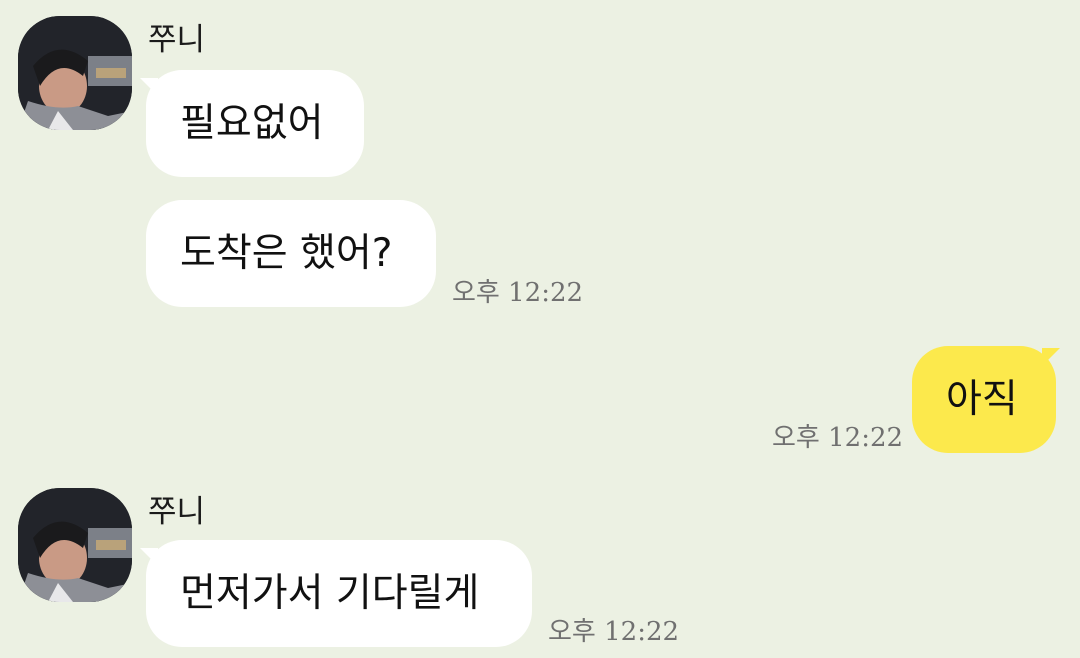  I want to click on incoming-message-bubble: 도착은 했어?, so click(291, 253).